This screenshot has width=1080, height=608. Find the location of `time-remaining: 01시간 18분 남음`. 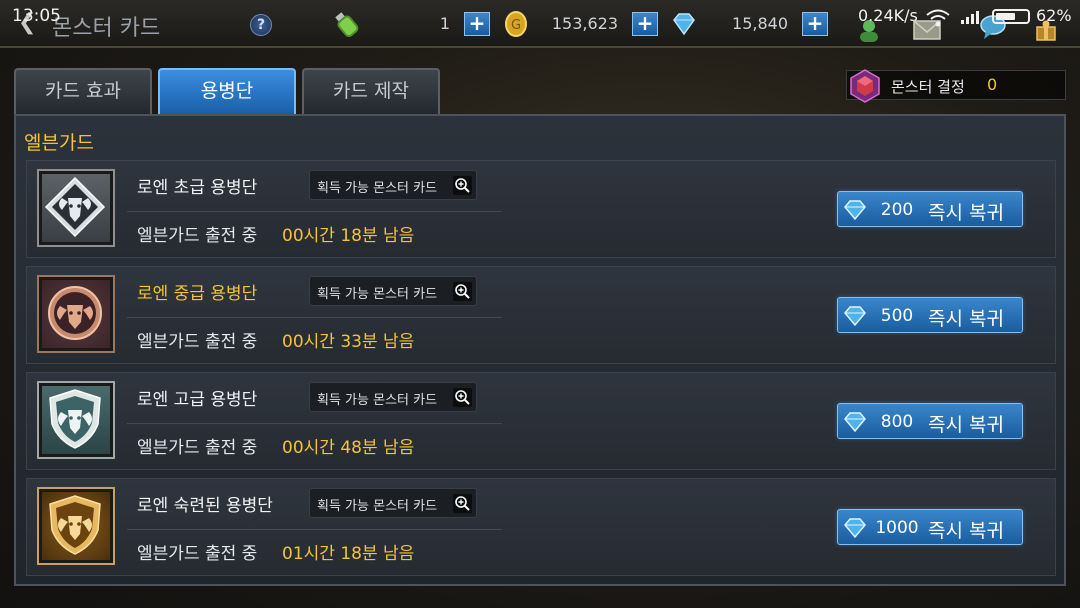

time-remaining: 01시간 18분 남음 is located at coordinates (348, 554).